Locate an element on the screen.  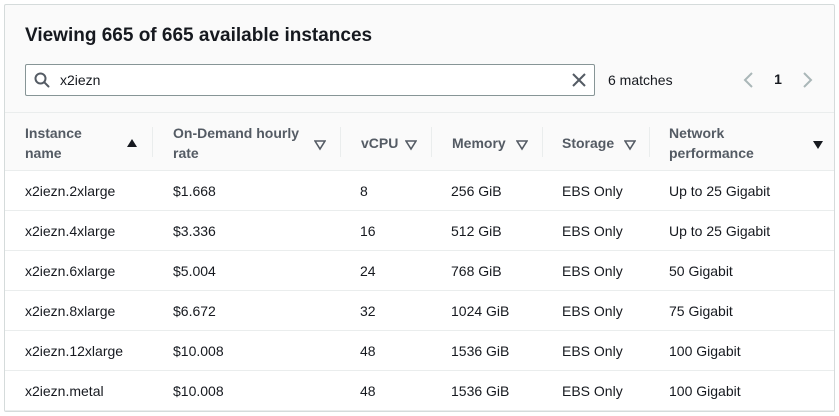
column-header-instance-name: Instance name is located at coordinates (78, 142).